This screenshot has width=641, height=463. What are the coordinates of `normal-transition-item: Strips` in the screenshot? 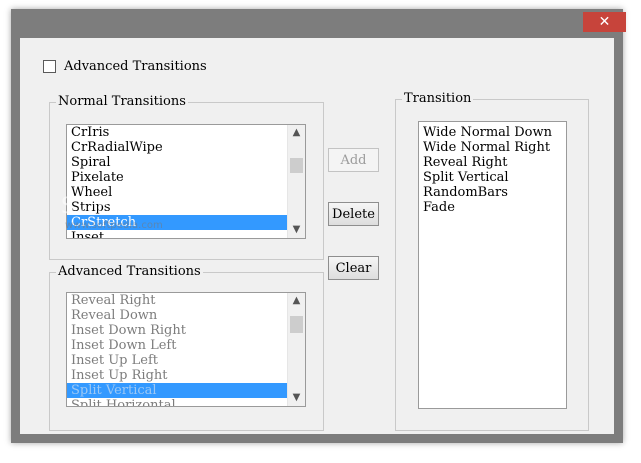 It's located at (177, 207).